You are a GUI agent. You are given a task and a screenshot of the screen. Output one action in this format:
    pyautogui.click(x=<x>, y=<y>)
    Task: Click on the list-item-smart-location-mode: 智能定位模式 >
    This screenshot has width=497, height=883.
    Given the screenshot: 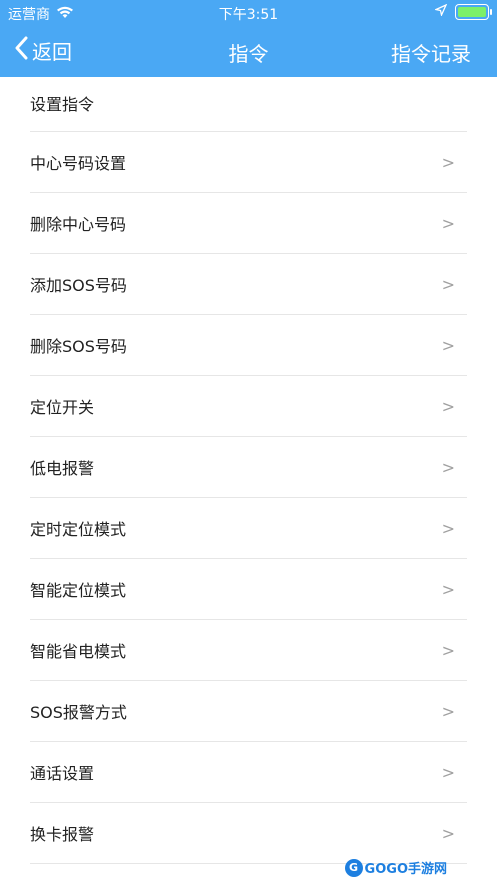 What is the action you would take?
    pyautogui.click(x=248, y=589)
    